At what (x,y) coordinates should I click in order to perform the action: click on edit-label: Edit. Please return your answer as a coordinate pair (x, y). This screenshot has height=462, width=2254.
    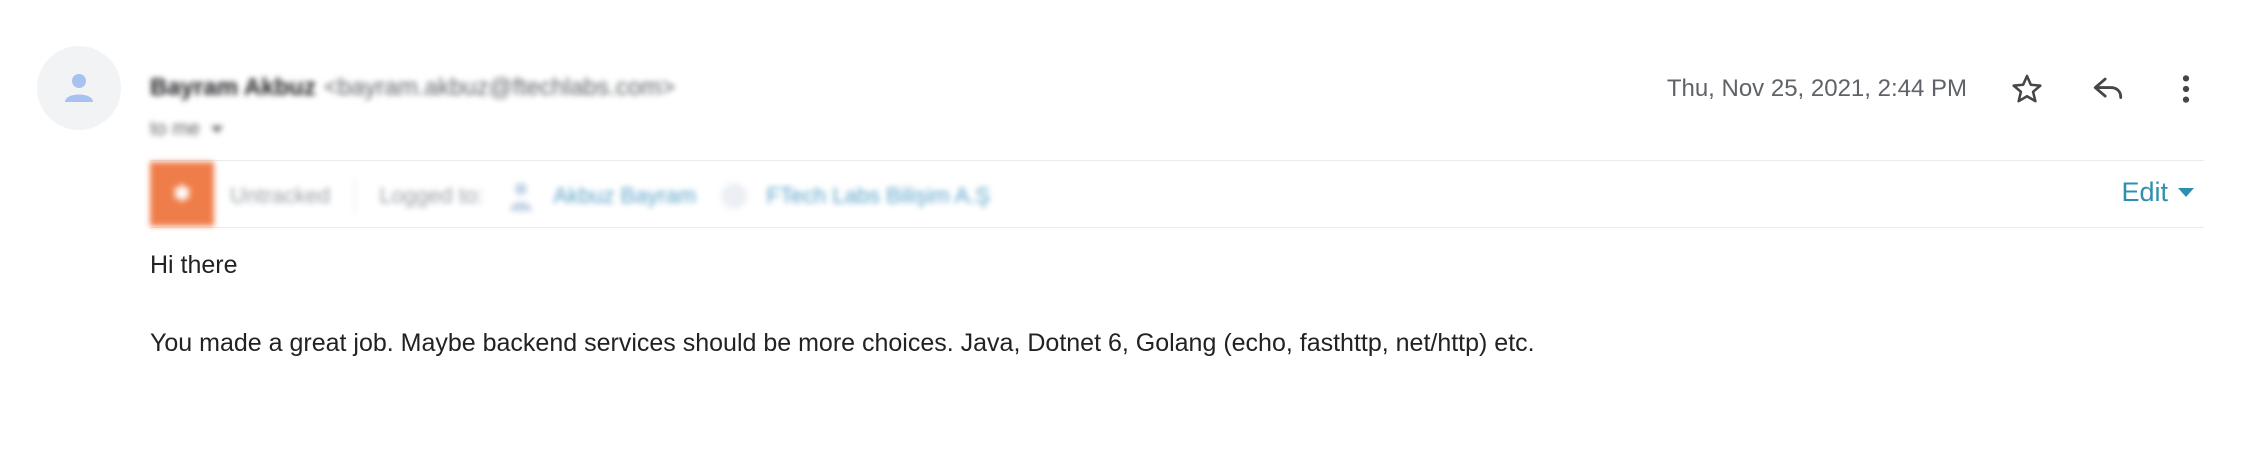
    Looking at the image, I should click on (2144, 192).